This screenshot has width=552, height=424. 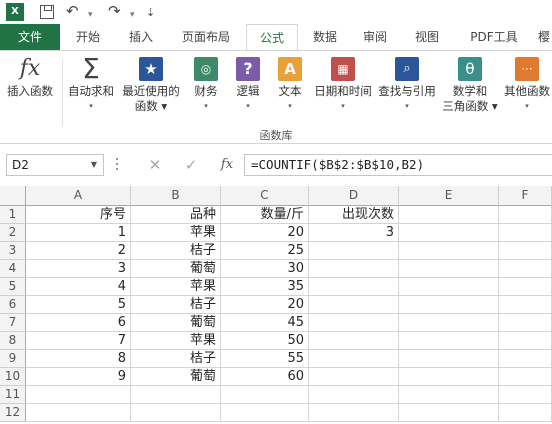 What do you see at coordinates (55, 165) in the screenshot?
I see `name-box: D2 ▼` at bounding box center [55, 165].